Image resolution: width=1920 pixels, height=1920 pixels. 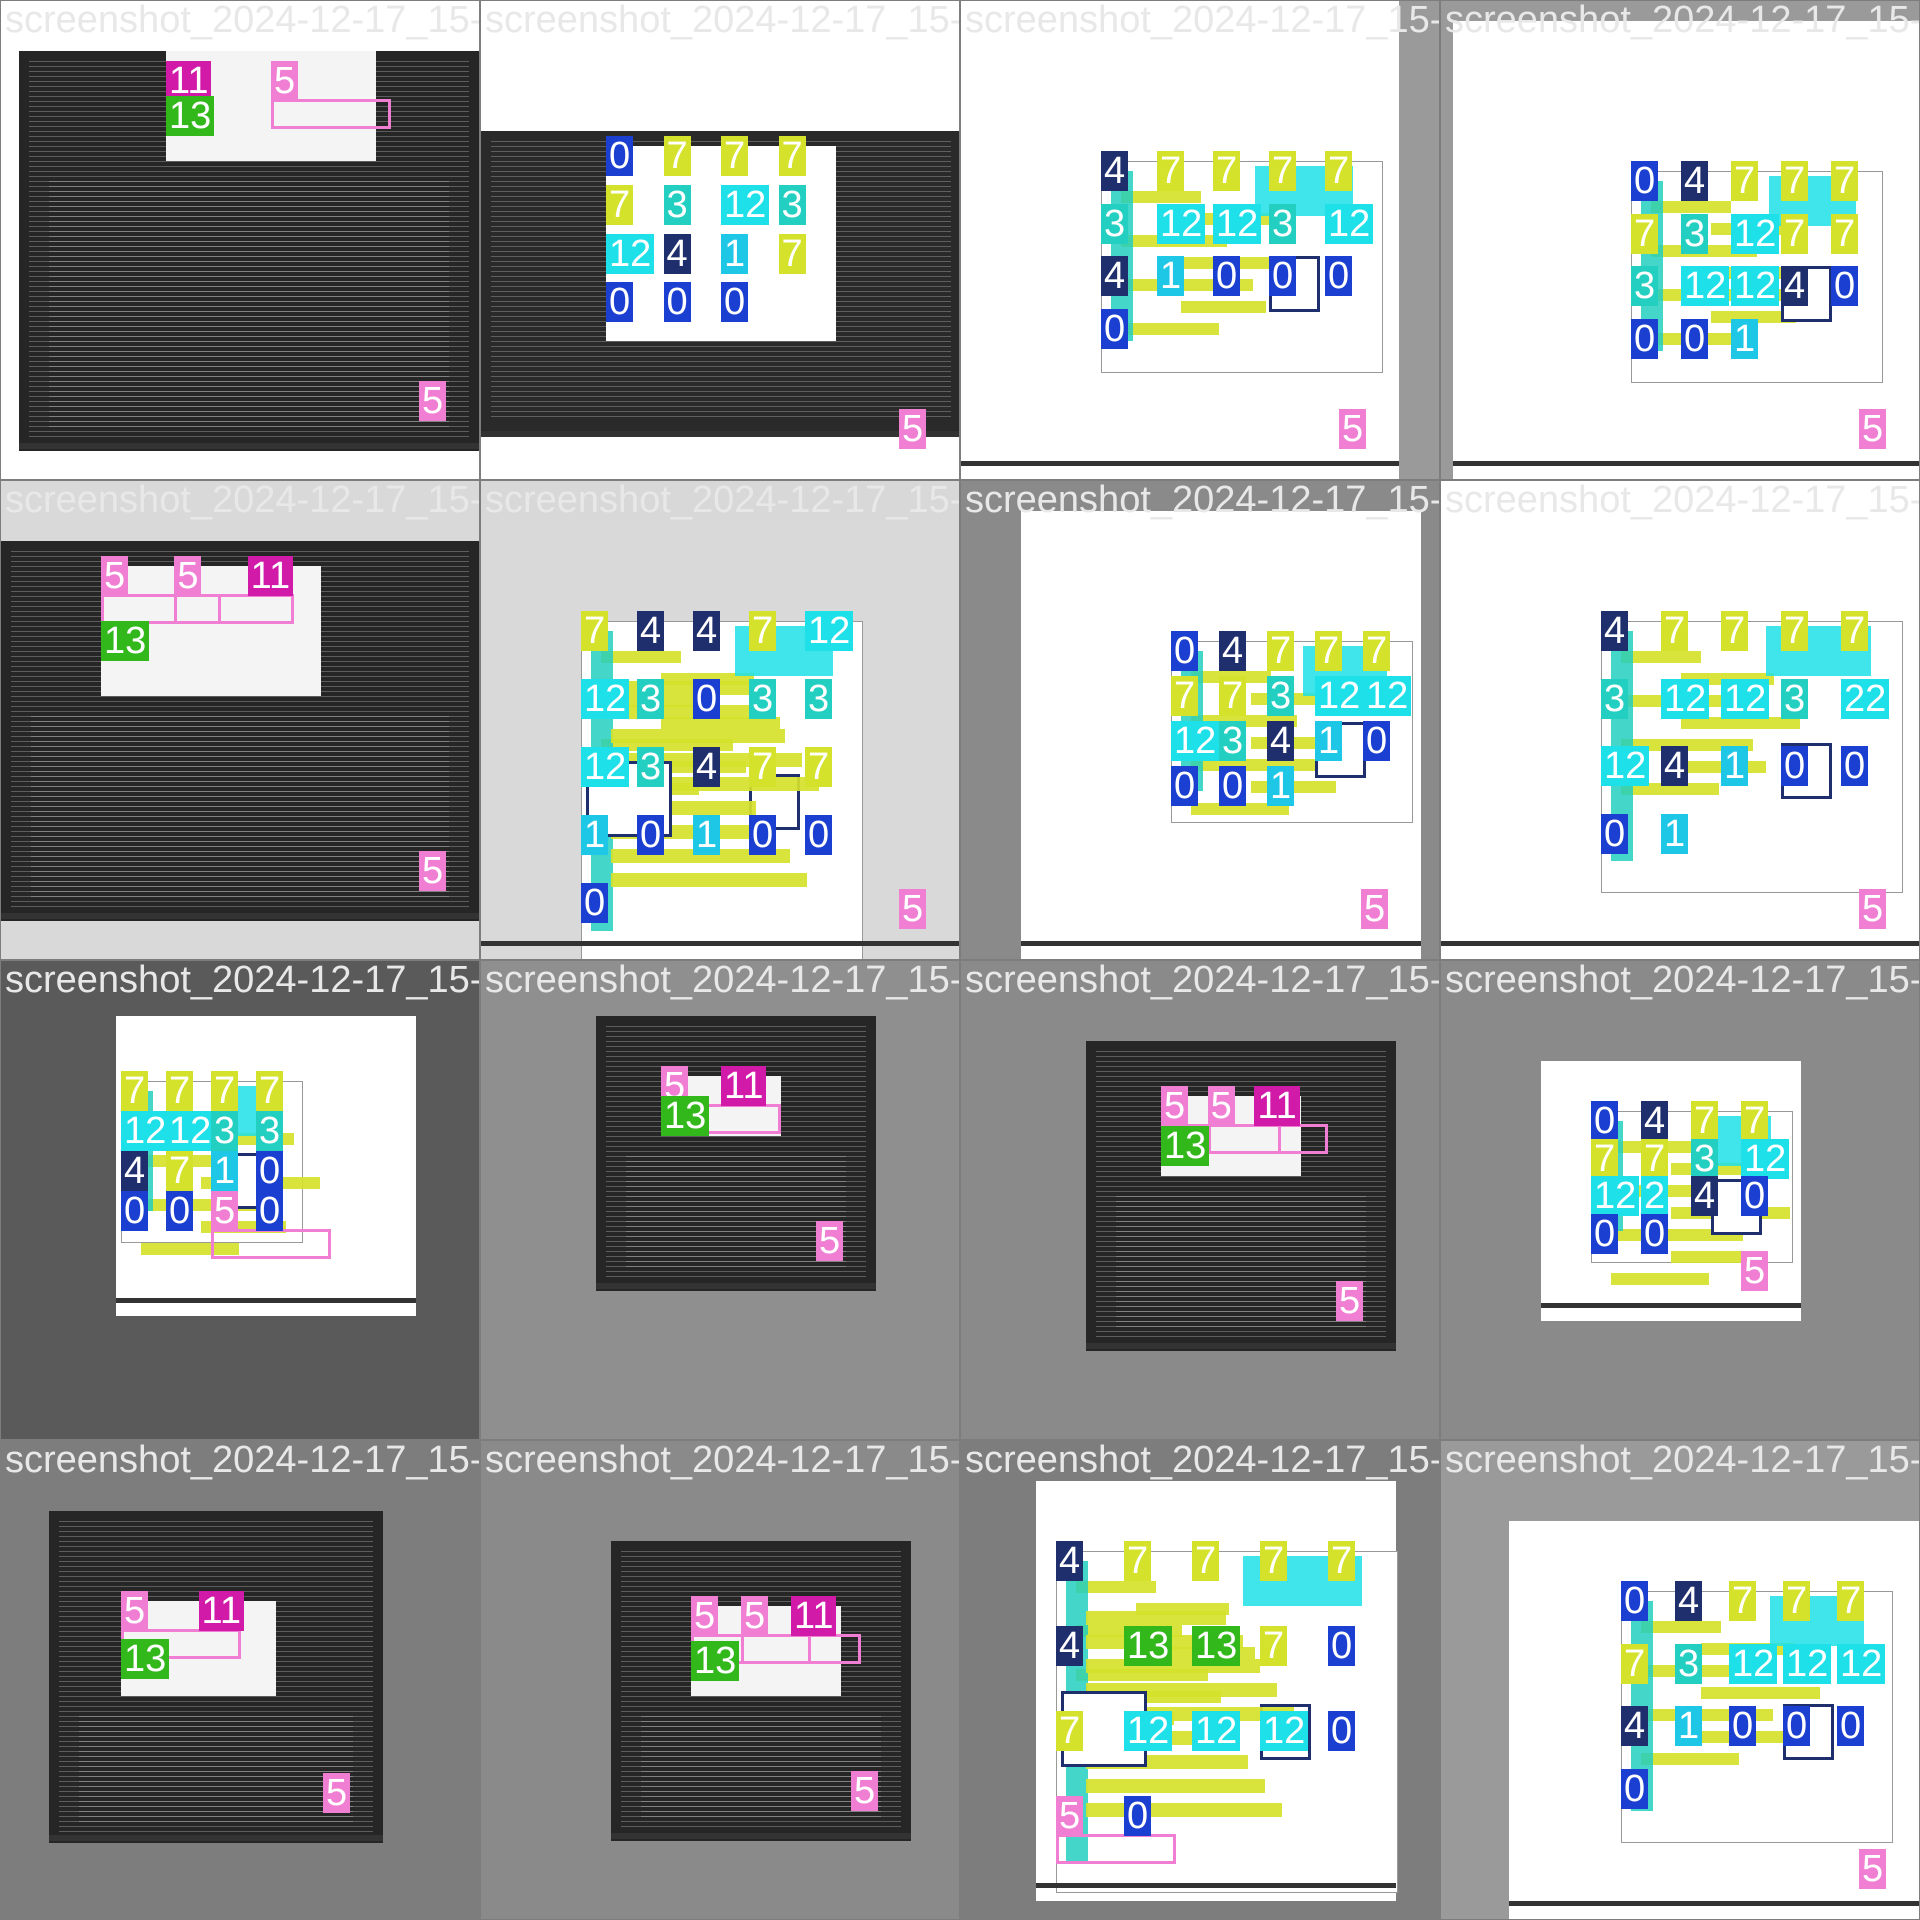 What do you see at coordinates (240, 1680) in the screenshot?
I see `mosaic-tile: 5 11 13 5 screenshot_2024-12-17_15-46-59.png` at bounding box center [240, 1680].